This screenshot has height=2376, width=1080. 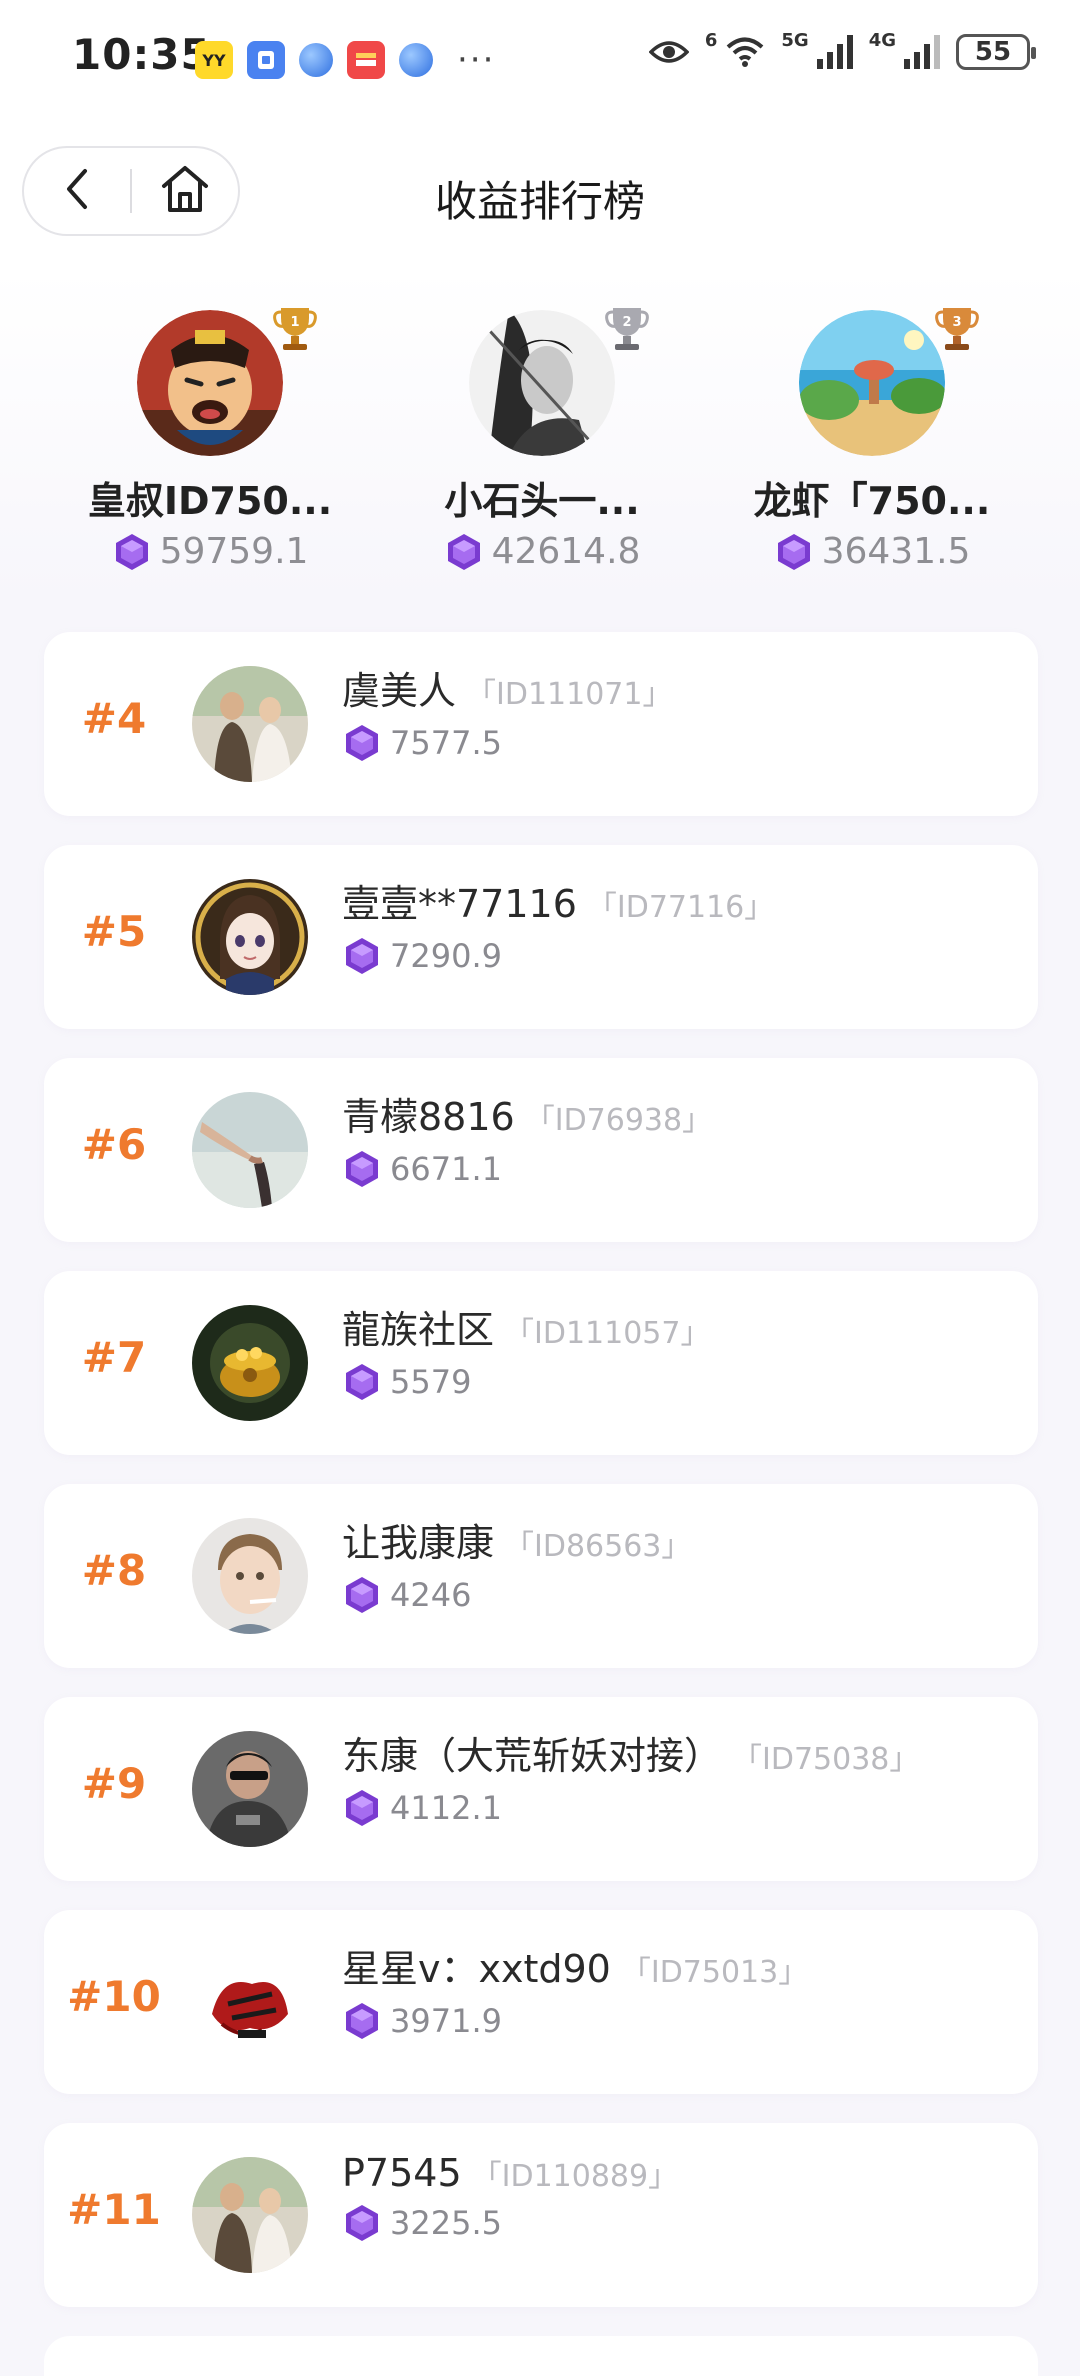 What do you see at coordinates (626, 322) in the screenshot?
I see `svg-text: 2` at bounding box center [626, 322].